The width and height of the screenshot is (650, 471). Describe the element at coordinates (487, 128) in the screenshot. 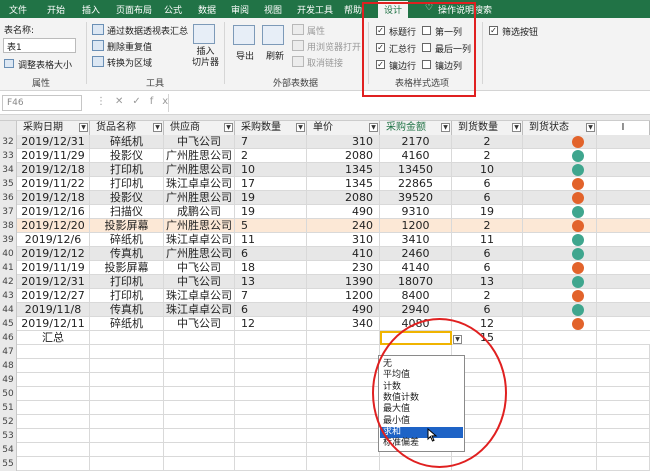

I see `column-header-cell: 到货数量 ▼` at that location.